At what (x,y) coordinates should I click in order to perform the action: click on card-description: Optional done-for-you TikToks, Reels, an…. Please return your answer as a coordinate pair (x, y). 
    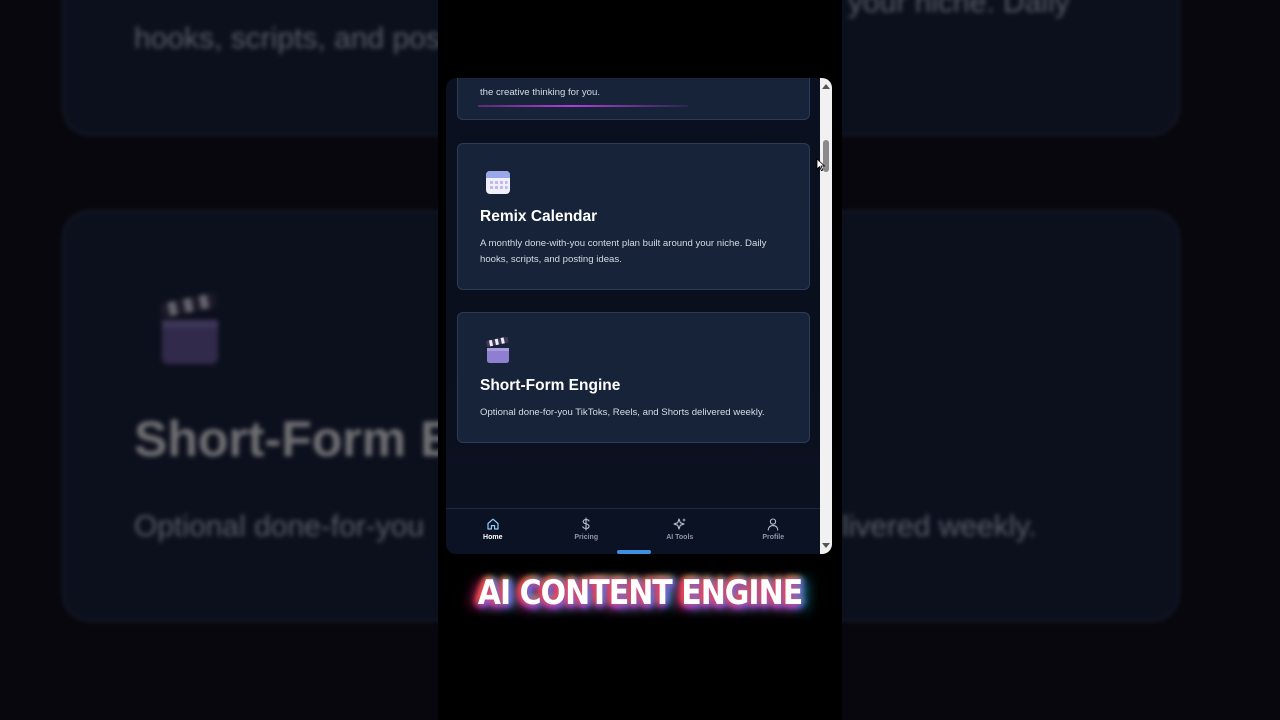
    Looking at the image, I should click on (622, 412).